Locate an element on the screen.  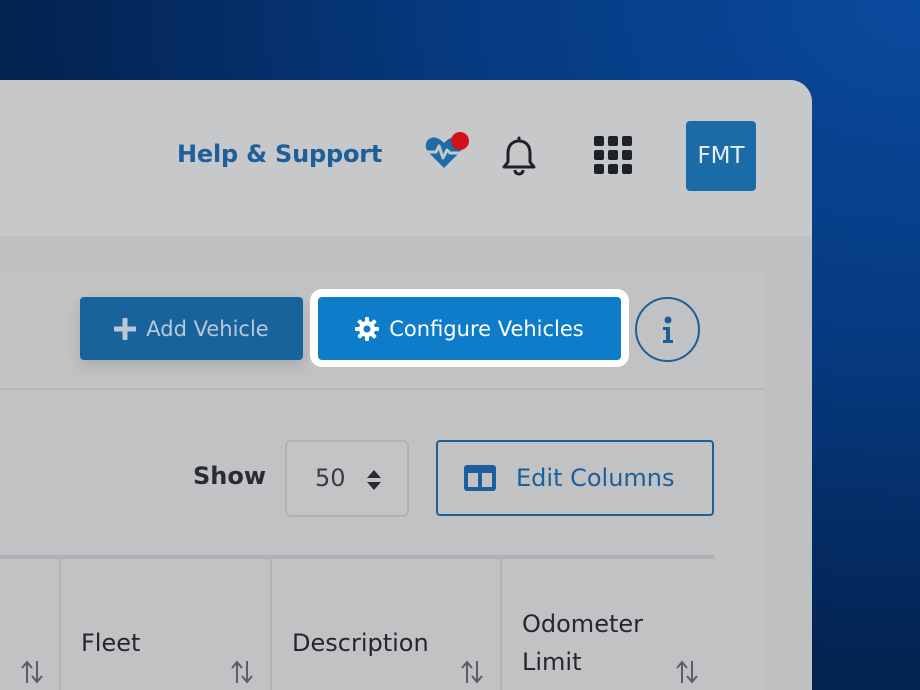
plus-icon is located at coordinates (125, 328).